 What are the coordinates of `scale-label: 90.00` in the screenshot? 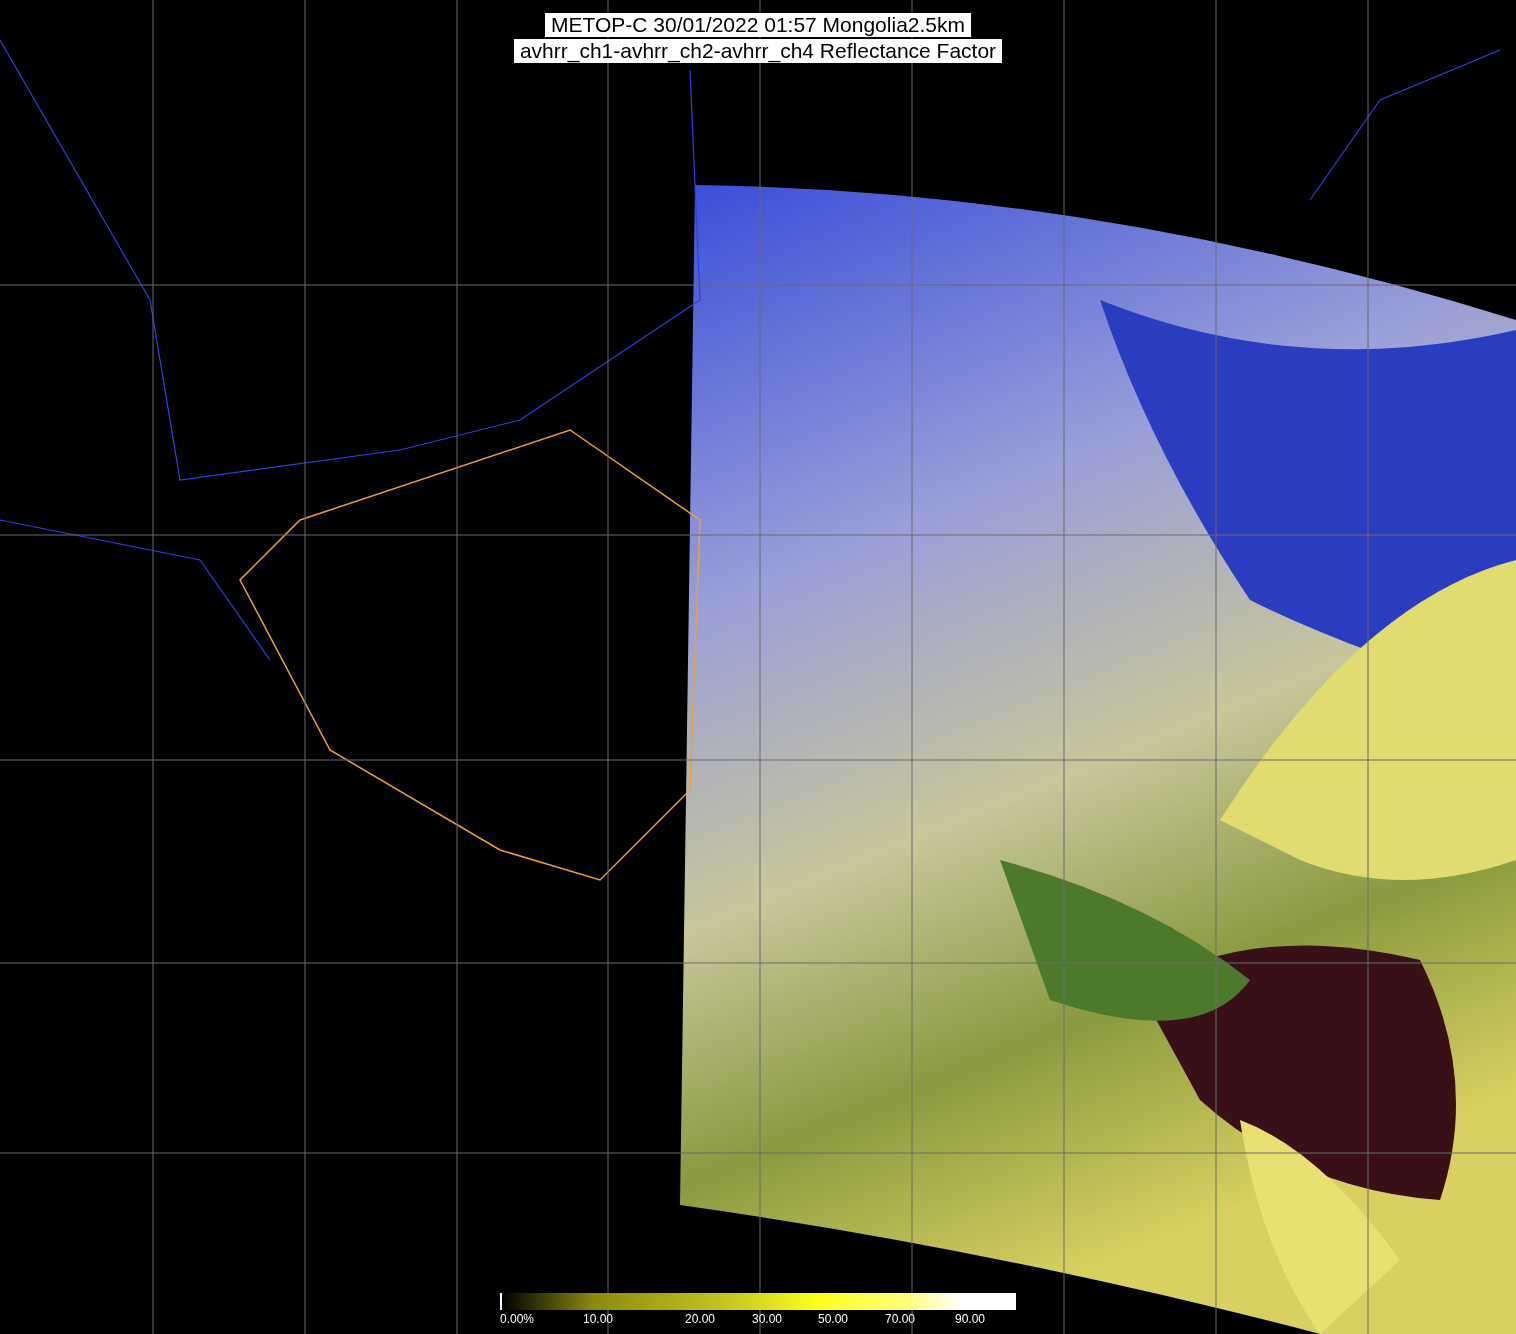 It's located at (970, 1319).